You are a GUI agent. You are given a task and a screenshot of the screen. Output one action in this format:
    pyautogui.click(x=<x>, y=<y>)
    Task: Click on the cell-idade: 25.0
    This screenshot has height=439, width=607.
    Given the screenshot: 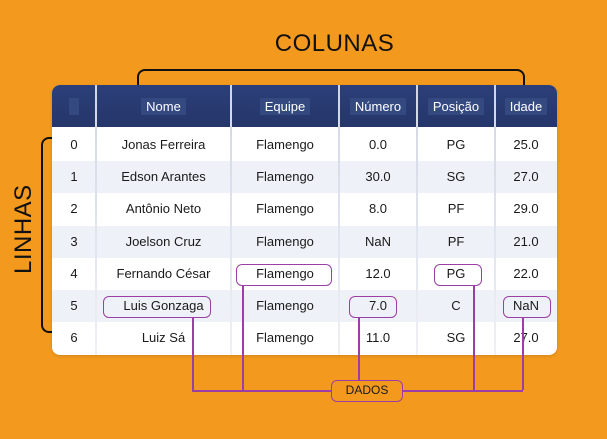 What is the action you would take?
    pyautogui.click(x=526, y=144)
    